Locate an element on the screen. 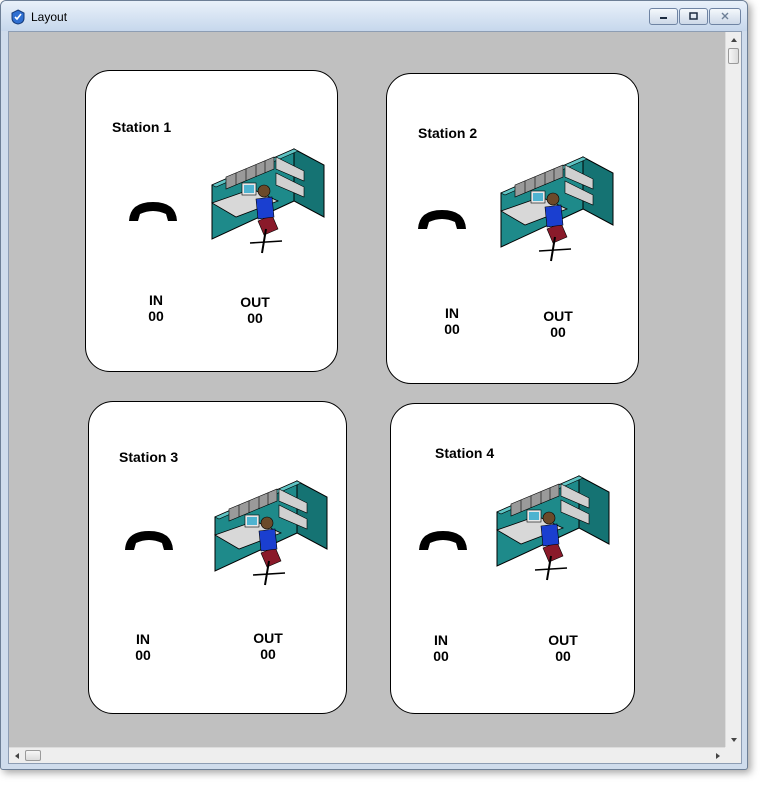 This screenshot has width=764, height=785. restore-button is located at coordinates (693, 16).